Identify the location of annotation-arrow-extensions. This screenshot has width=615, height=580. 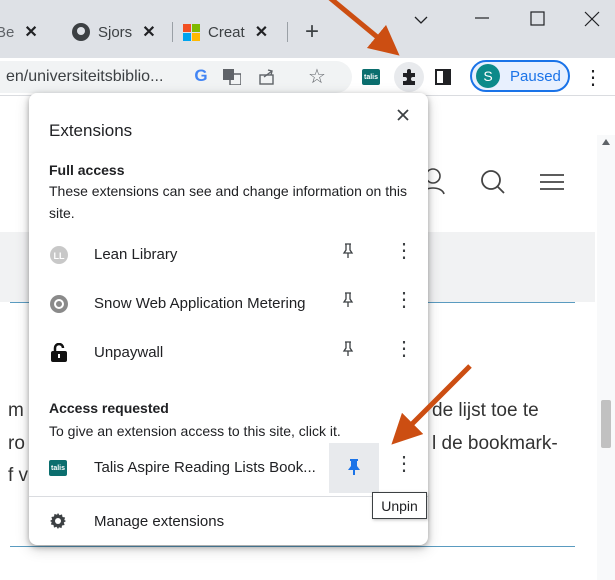
(364, 28).